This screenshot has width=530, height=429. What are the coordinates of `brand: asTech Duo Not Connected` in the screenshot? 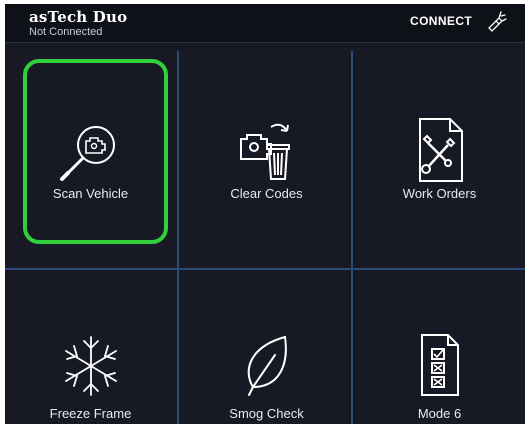 It's located at (78, 23).